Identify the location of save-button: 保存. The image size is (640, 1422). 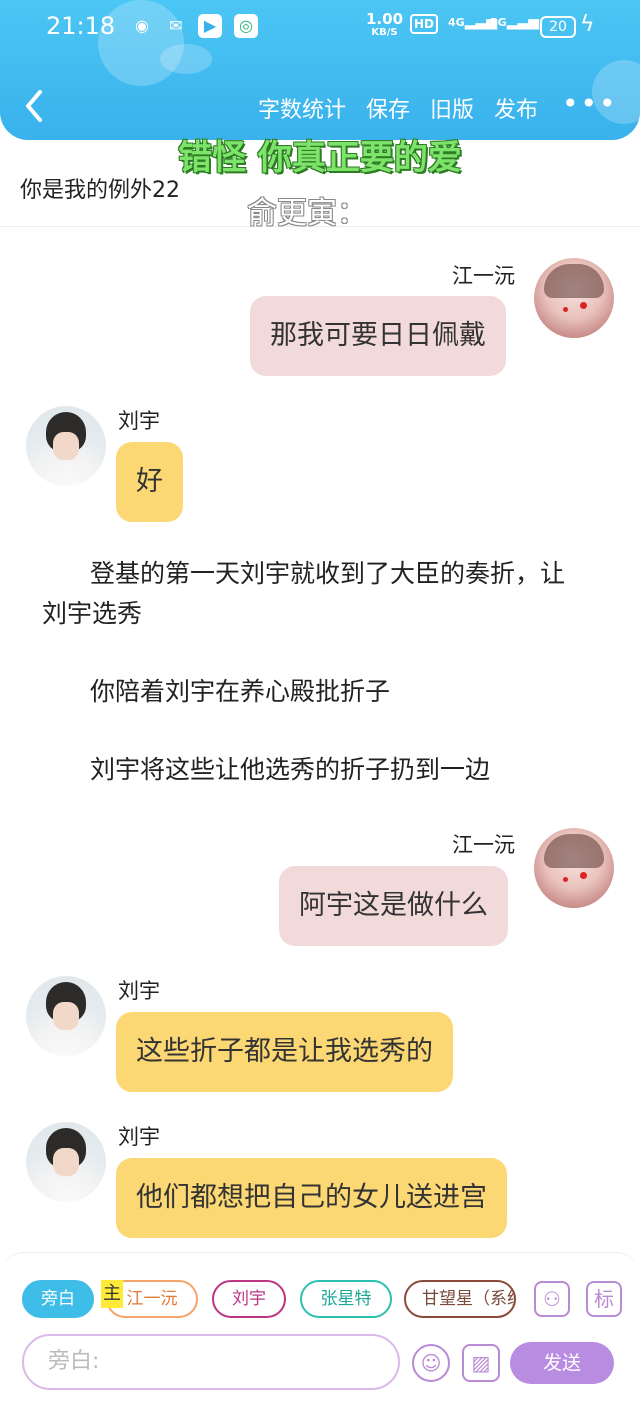
(388, 108).